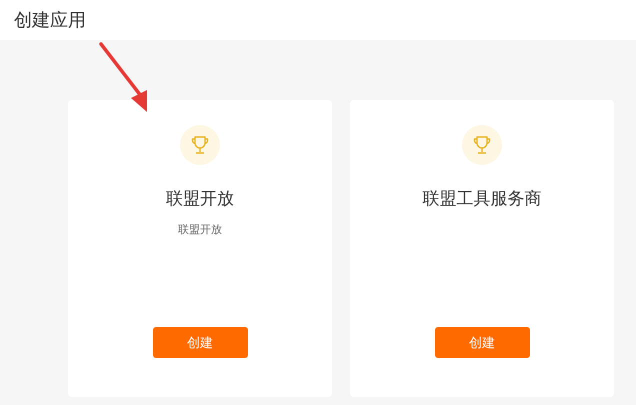 The width and height of the screenshot is (636, 405). What do you see at coordinates (50, 20) in the screenshot?
I see `page-title: 创建应用` at bounding box center [50, 20].